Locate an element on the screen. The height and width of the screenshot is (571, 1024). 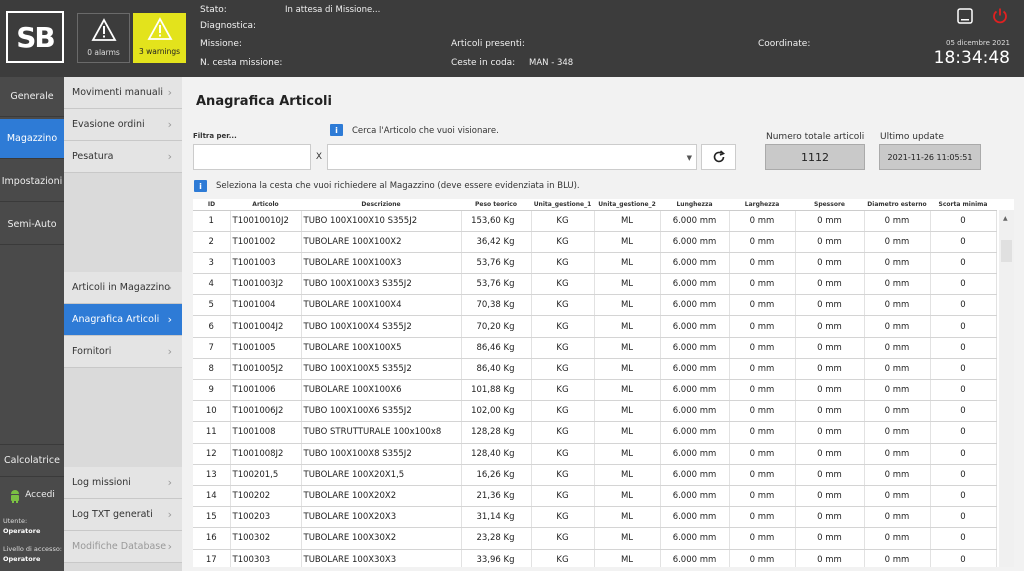
power-button is located at coordinates (1000, 16).